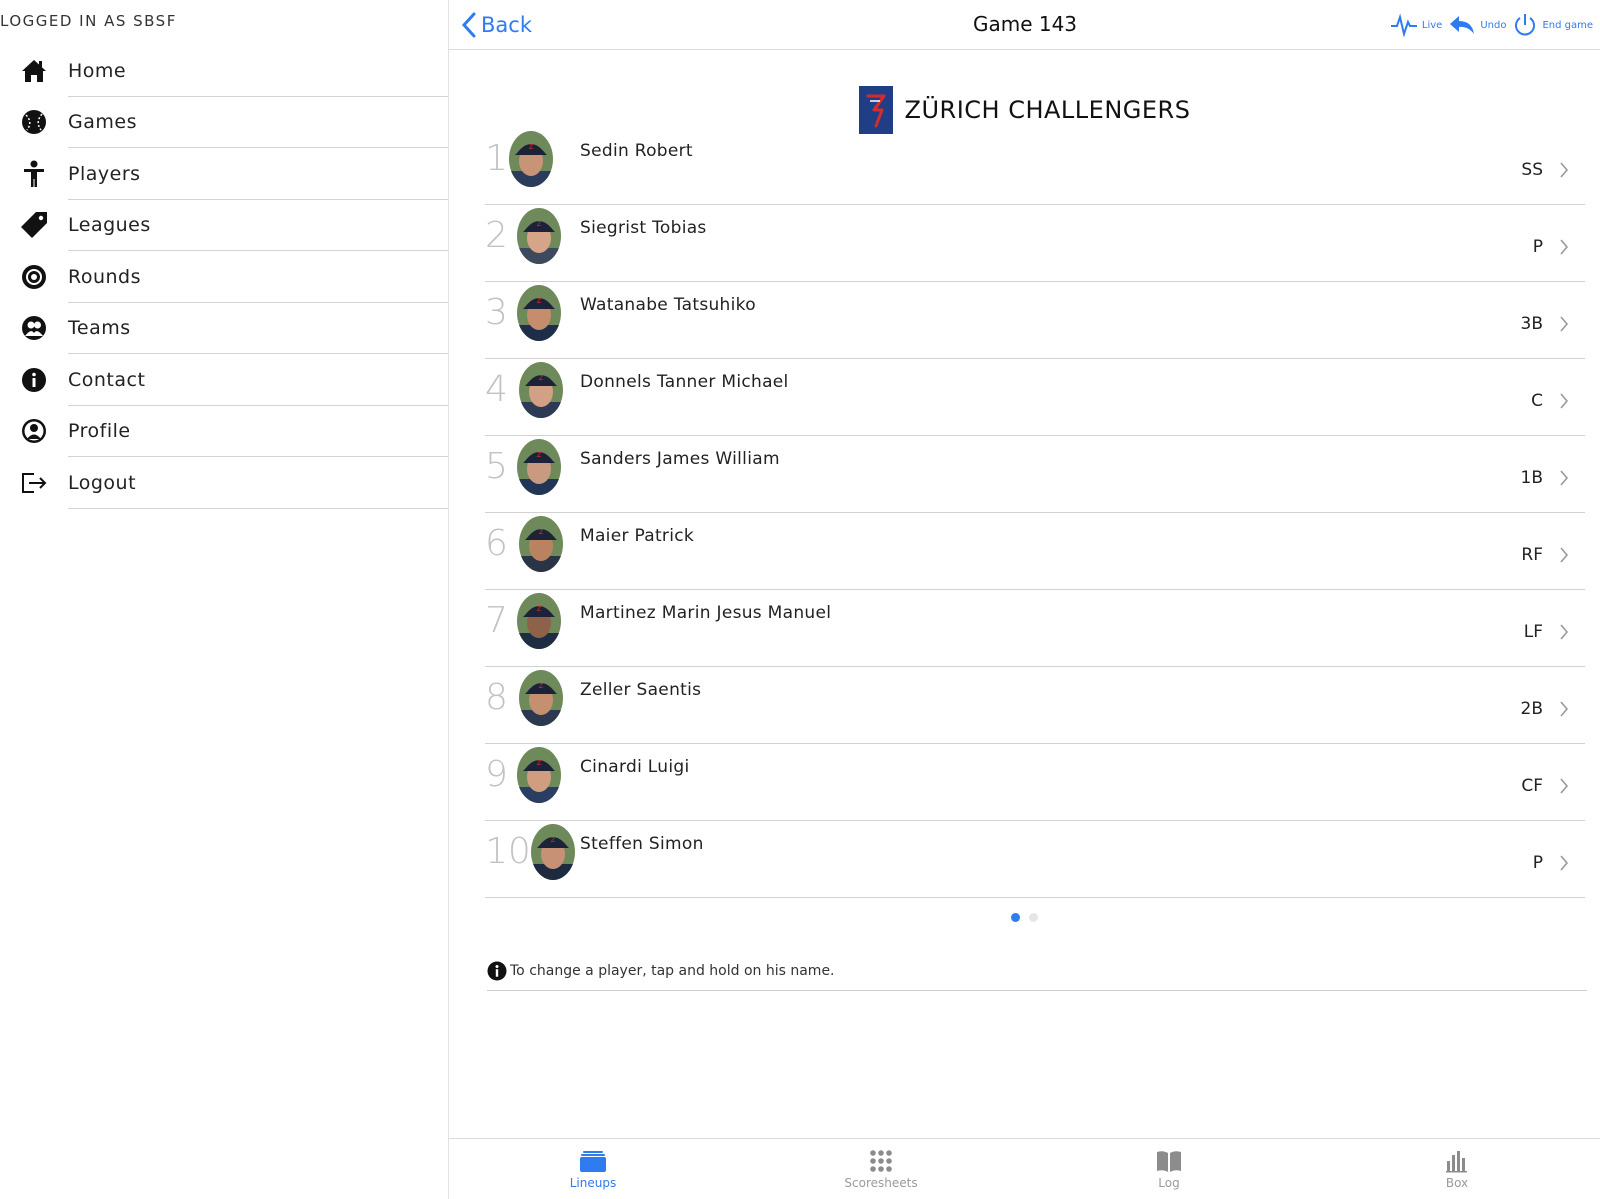 This screenshot has width=1600, height=1199. Describe the element at coordinates (680, 459) in the screenshot. I see `player-name: Sanders James William` at that location.